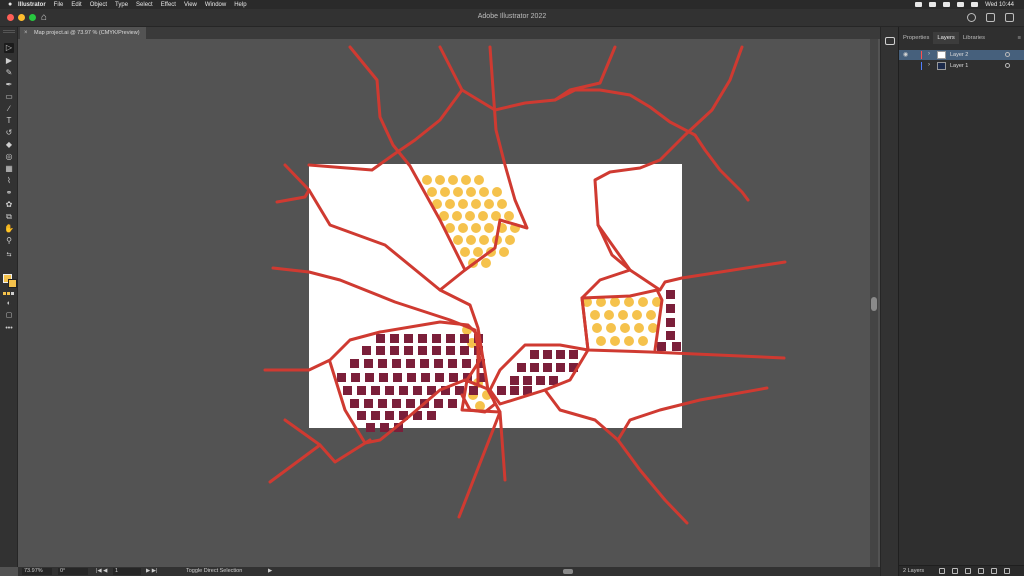 The height and width of the screenshot is (576, 1024). Describe the element at coordinates (959, 66) in the screenshot. I see `layer-name: Layer 1` at that location.